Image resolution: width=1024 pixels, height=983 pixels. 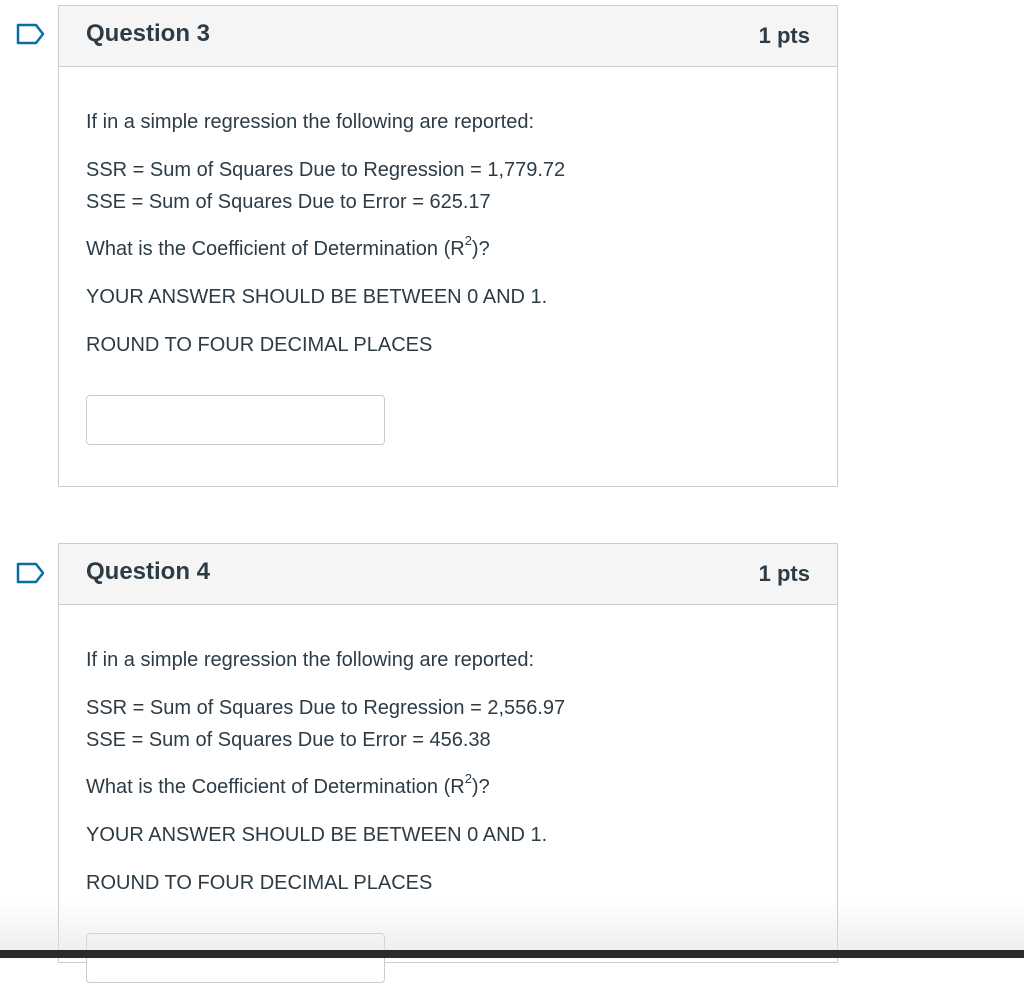 I want to click on question-header: Question 3 1 pts, so click(x=448, y=36).